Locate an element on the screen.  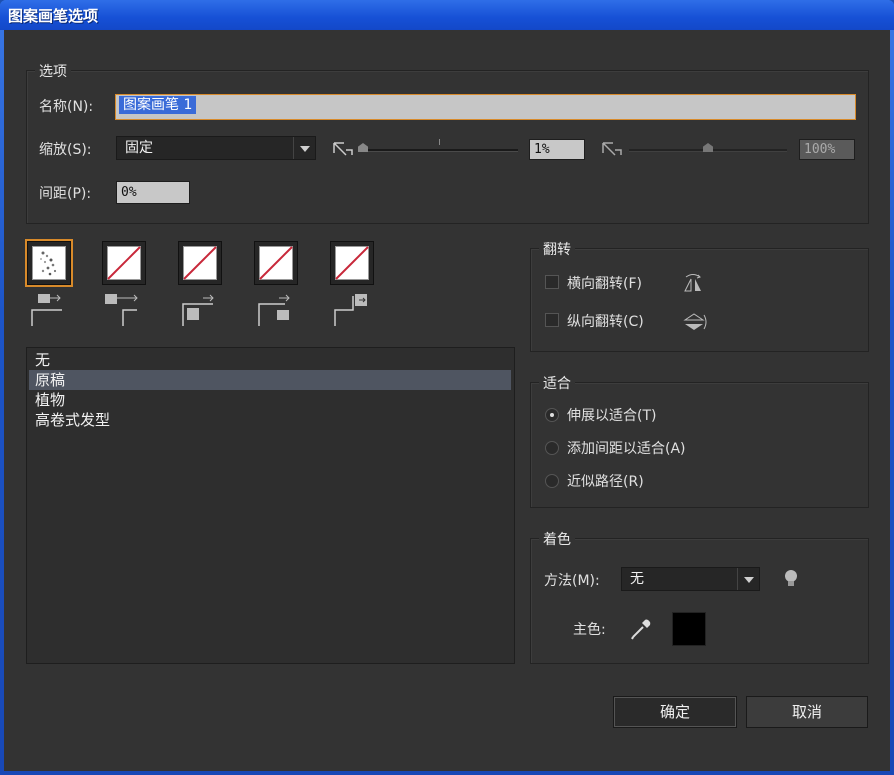
flip-horizontal-checkbox is located at coordinates (552, 282).